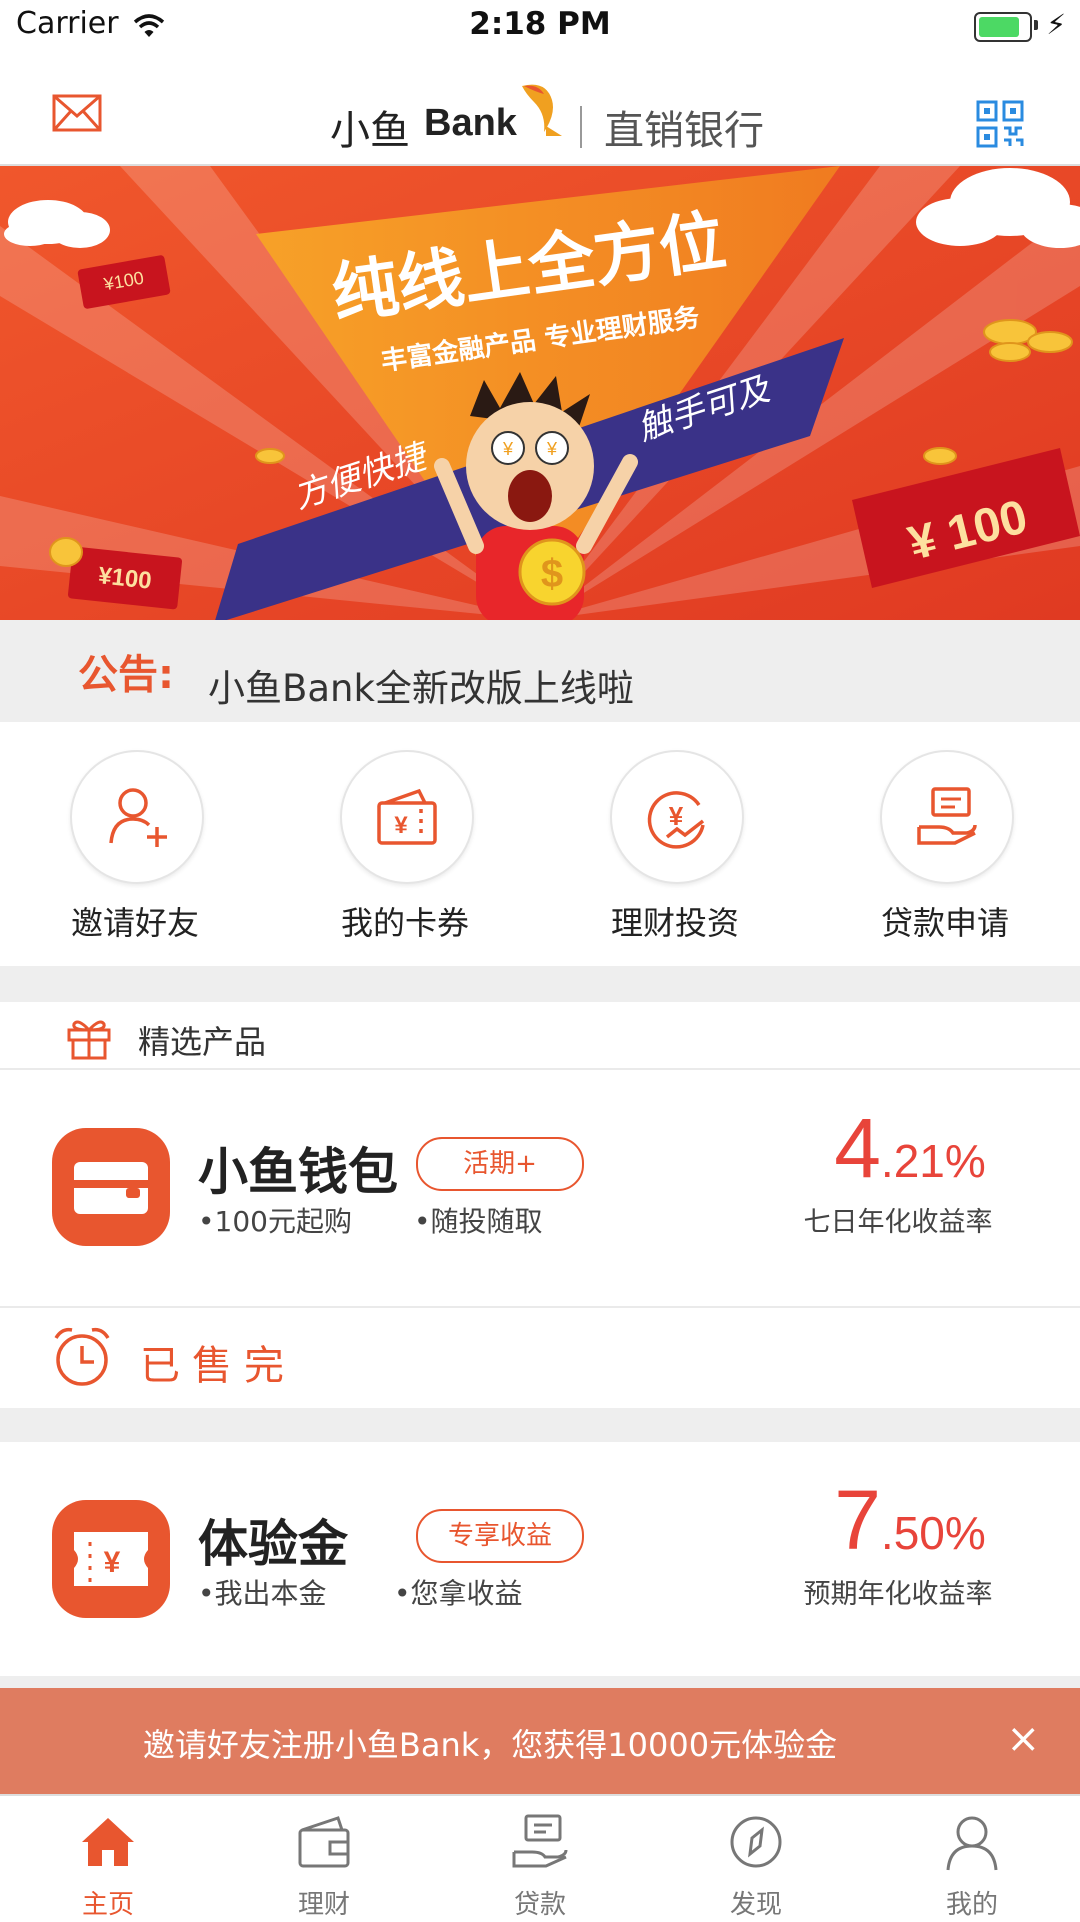 The width and height of the screenshot is (1080, 1922). I want to click on investment-button: ¥, so click(677, 817).